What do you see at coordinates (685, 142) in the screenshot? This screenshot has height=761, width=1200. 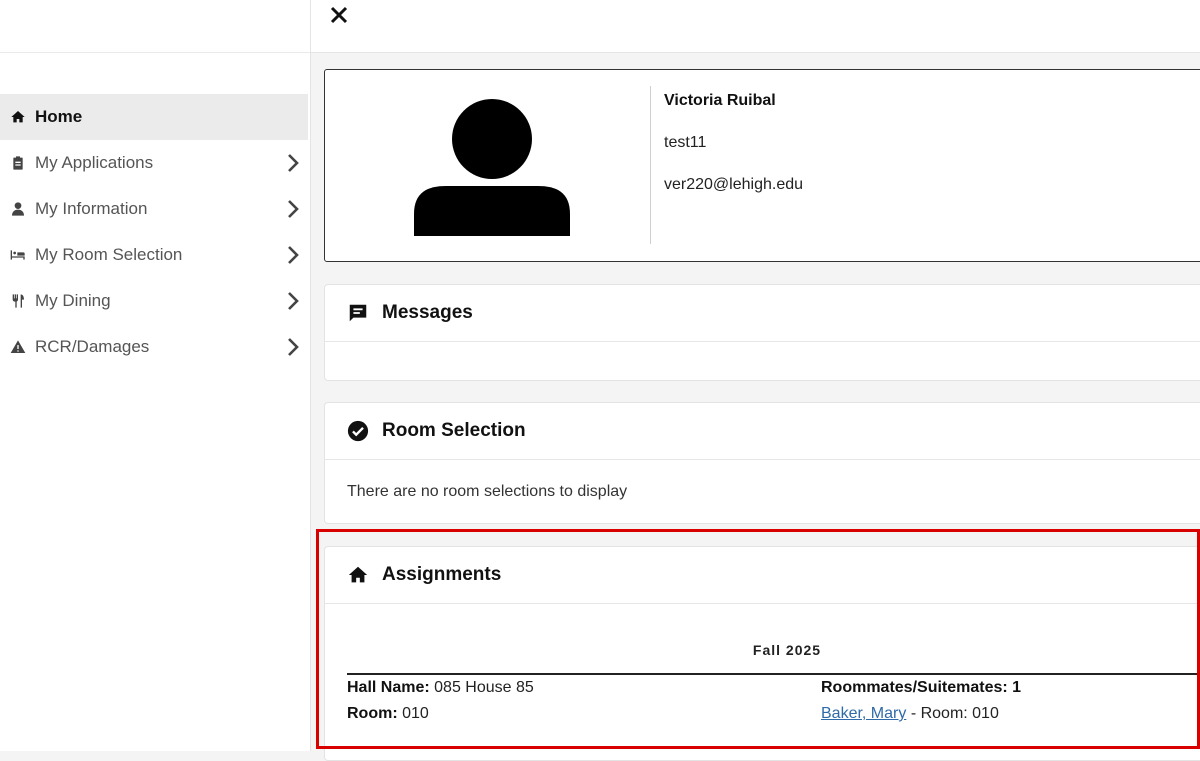 I see `profile-username: test11` at bounding box center [685, 142].